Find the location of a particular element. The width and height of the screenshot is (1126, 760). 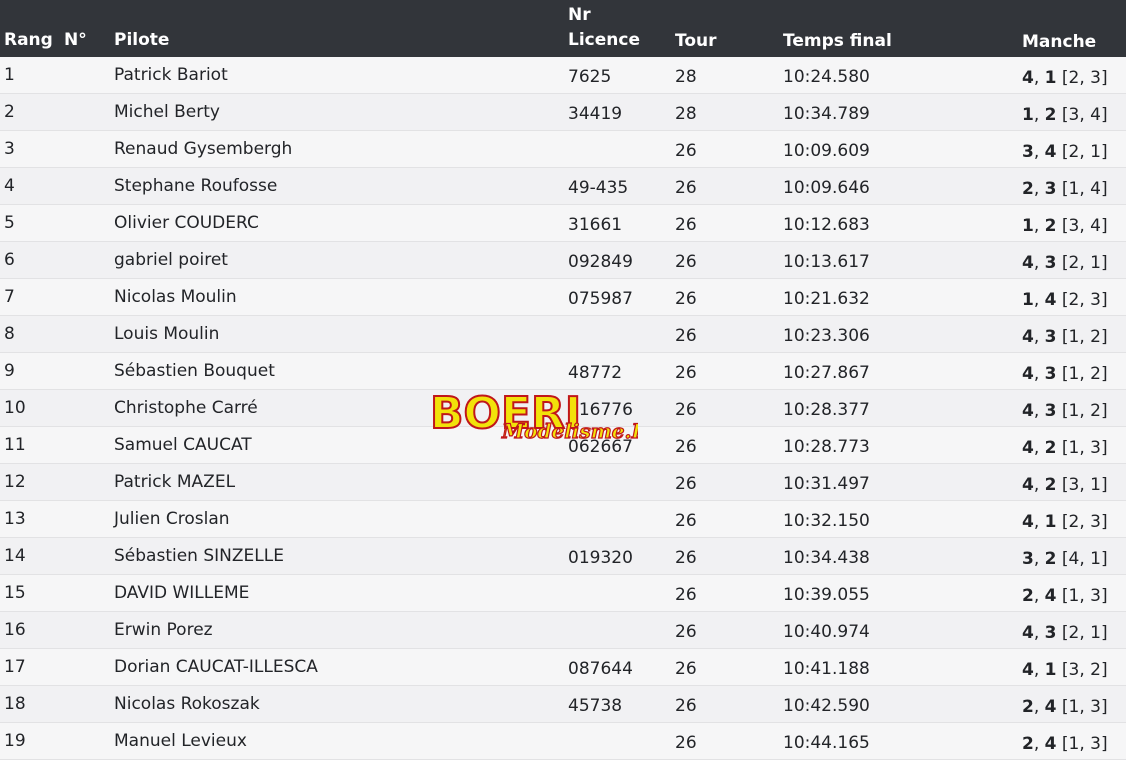

manche-cell: 3, 4 [2, 1] is located at coordinates (1065, 152).